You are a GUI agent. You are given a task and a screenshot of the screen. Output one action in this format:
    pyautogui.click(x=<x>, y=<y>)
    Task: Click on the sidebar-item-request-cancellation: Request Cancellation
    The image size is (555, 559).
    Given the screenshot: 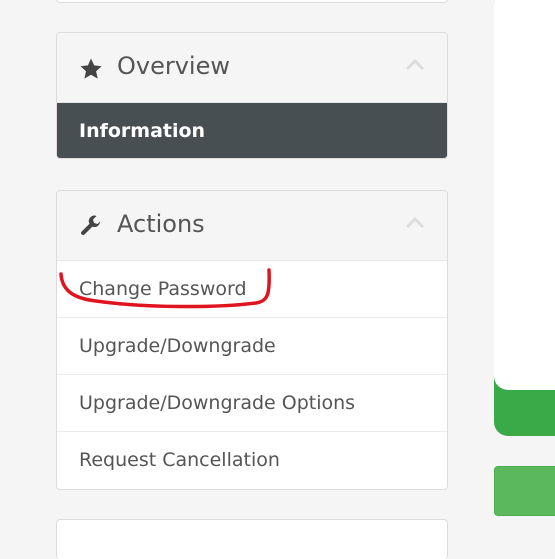 What is the action you would take?
    pyautogui.click(x=252, y=460)
    